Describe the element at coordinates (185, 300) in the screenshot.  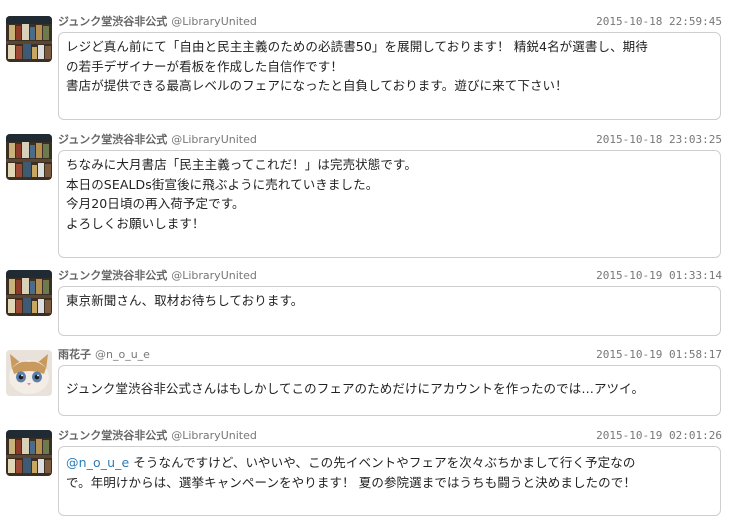
I see `tweet-text-line: 東京新聞さん、取材お待ちしております。` at that location.